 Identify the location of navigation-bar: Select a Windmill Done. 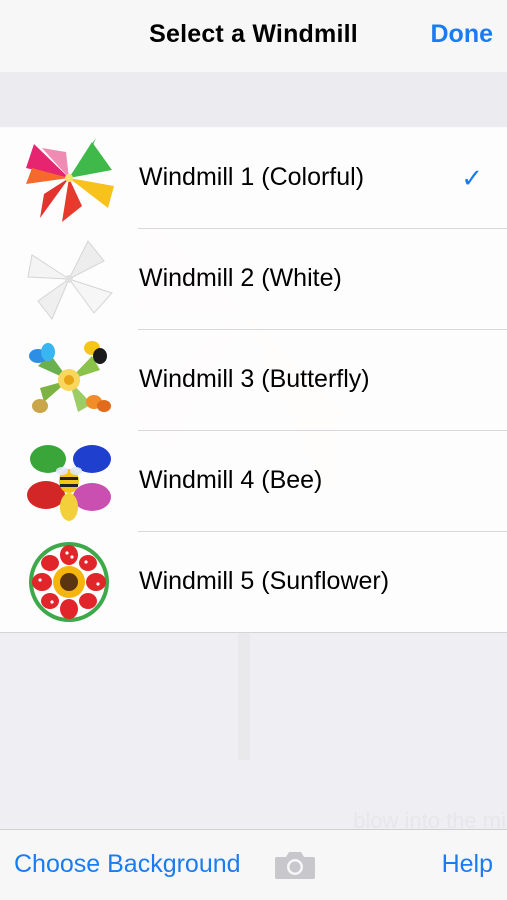
(253, 36).